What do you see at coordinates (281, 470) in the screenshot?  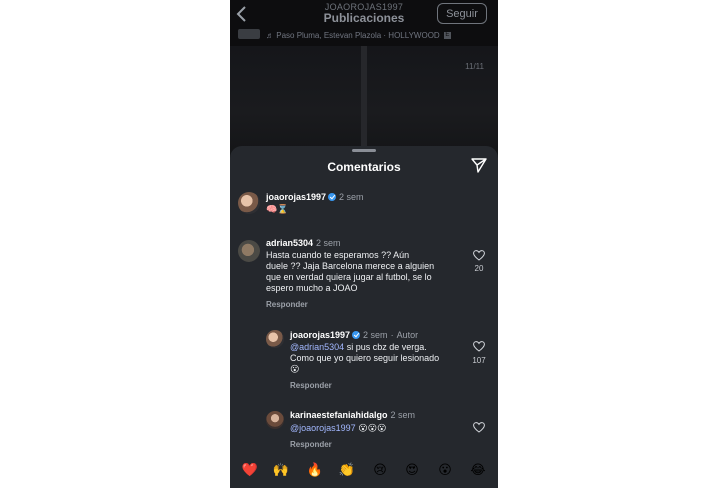 I see `raising-hands-emoji-icon: 🙌` at bounding box center [281, 470].